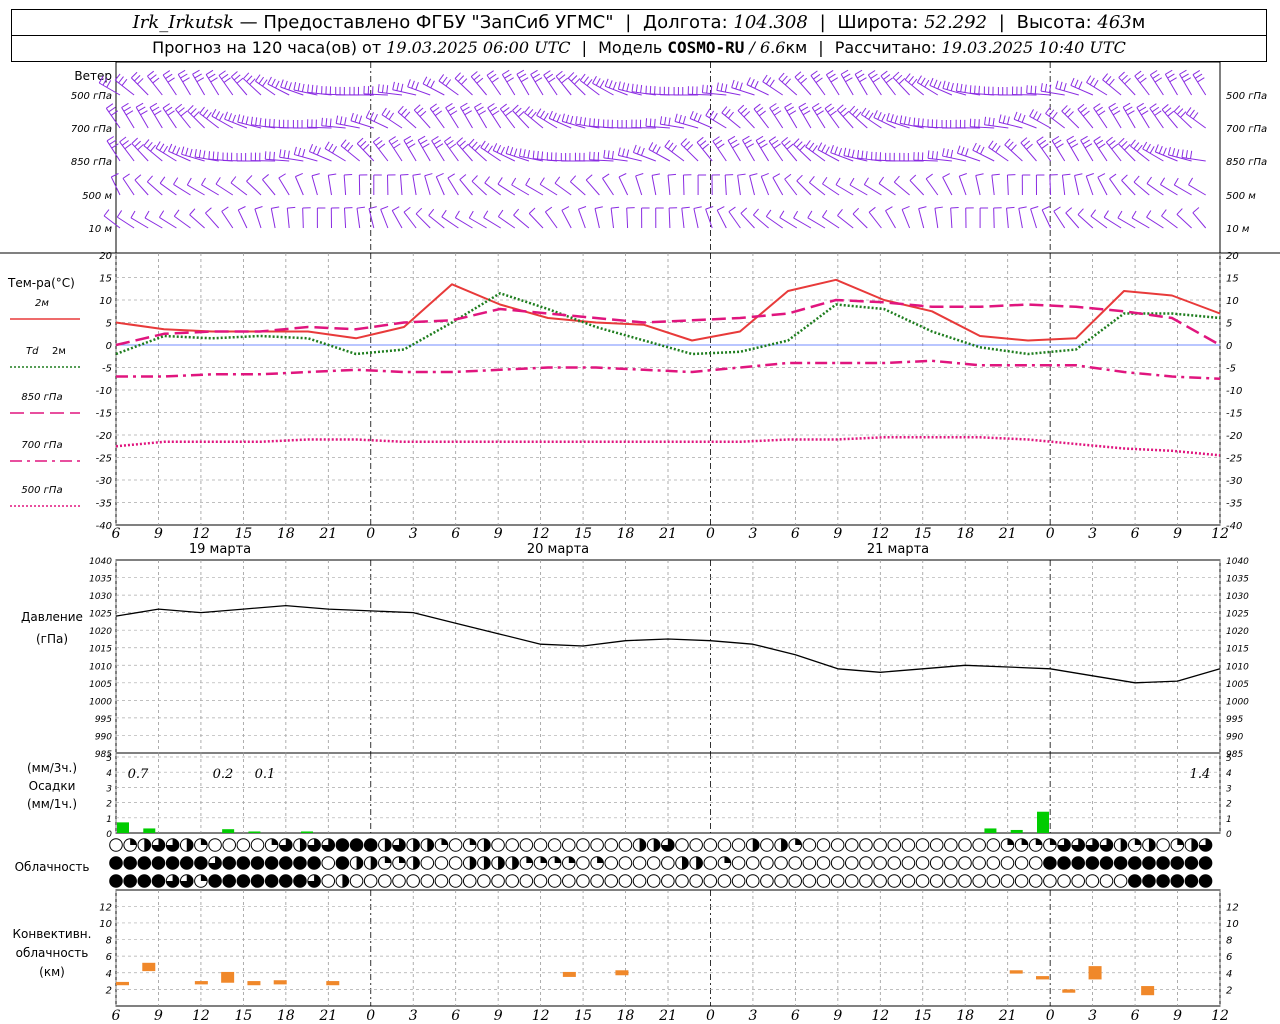 Image resolution: width=1280 pixels, height=1024 pixels. Describe the element at coordinates (784, 845) in the screenshot. I see `cloud-fill` at that location.